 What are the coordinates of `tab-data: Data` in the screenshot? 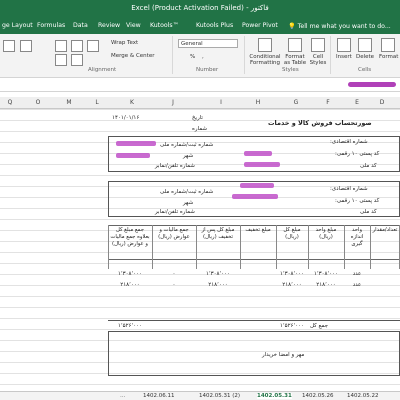 It's located at (80, 25).